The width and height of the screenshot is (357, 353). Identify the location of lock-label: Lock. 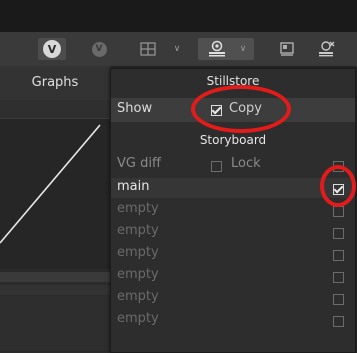
(246, 163).